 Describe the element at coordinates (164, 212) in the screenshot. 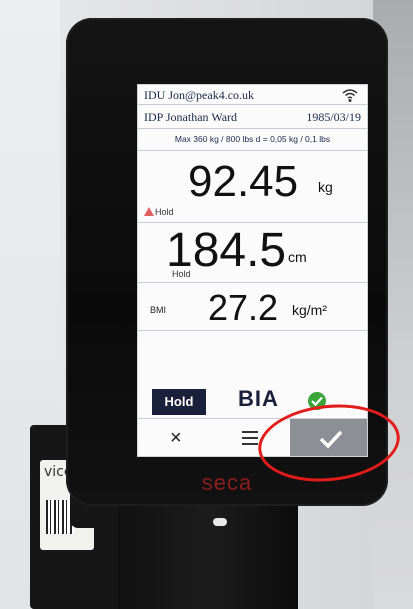

I see `weight-hold-label: Hold` at that location.